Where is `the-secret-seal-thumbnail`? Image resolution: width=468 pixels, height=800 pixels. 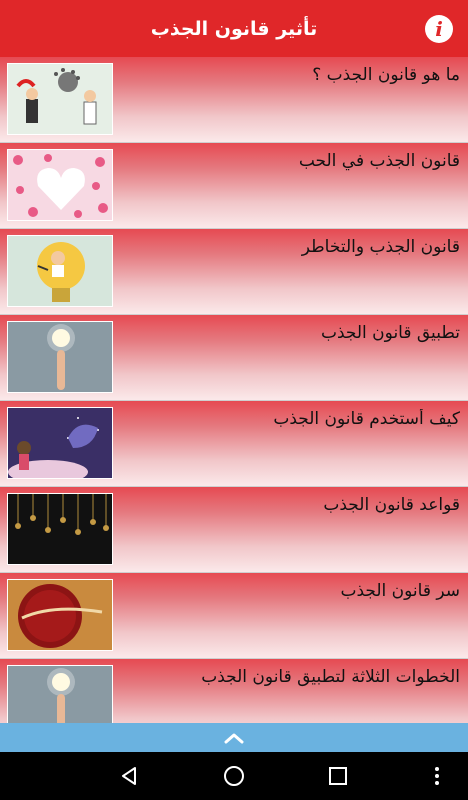
the-secret-seal-thumbnail is located at coordinates (60, 615).